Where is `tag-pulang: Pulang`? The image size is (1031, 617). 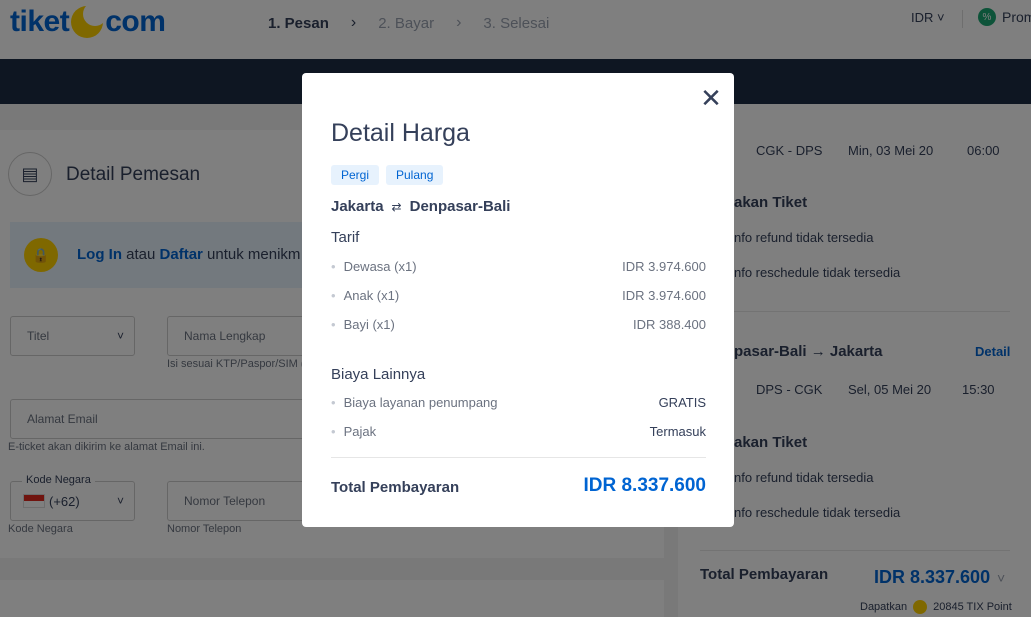 tag-pulang: Pulang is located at coordinates (415, 175).